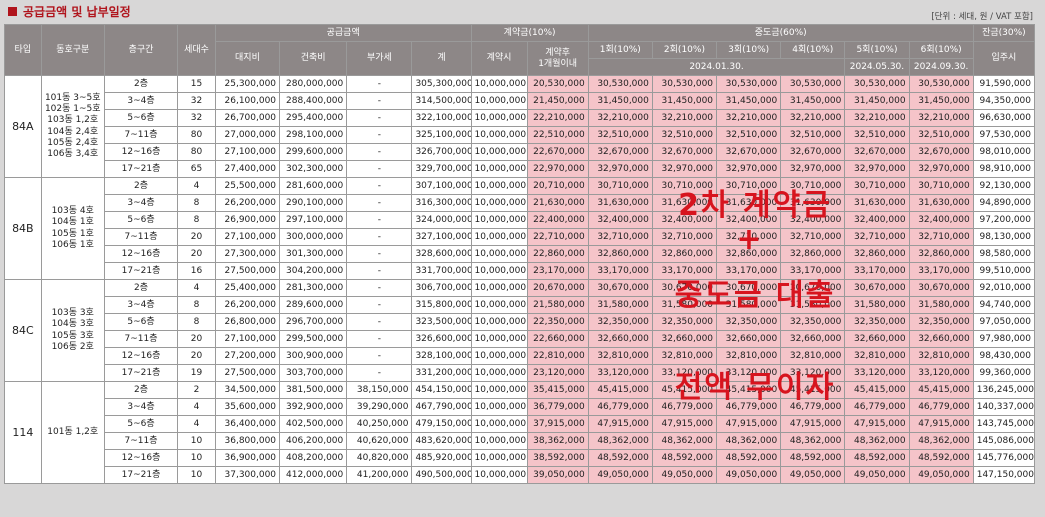 The image size is (1045, 517). What do you see at coordinates (750, 239) in the screenshot?
I see `promo-overlay-line-2: +` at bounding box center [750, 239].